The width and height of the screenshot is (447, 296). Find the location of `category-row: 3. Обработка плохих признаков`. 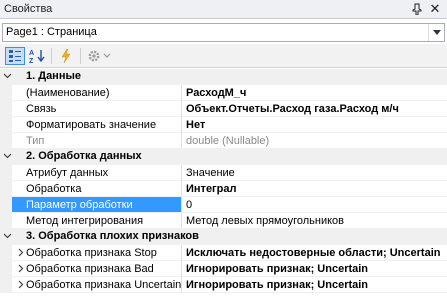

category-row: 3. Обработка плохих признаков is located at coordinates (223, 237).